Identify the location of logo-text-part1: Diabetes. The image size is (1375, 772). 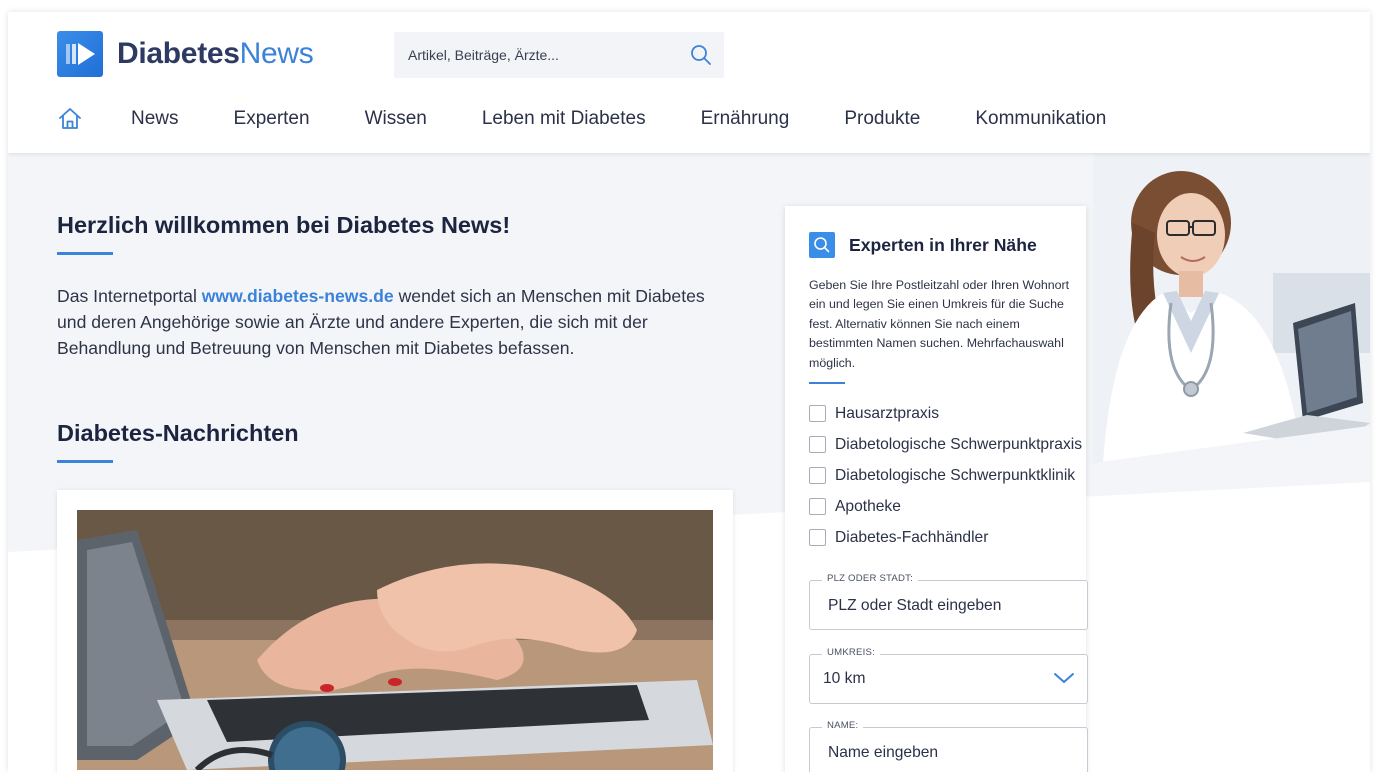
(178, 53).